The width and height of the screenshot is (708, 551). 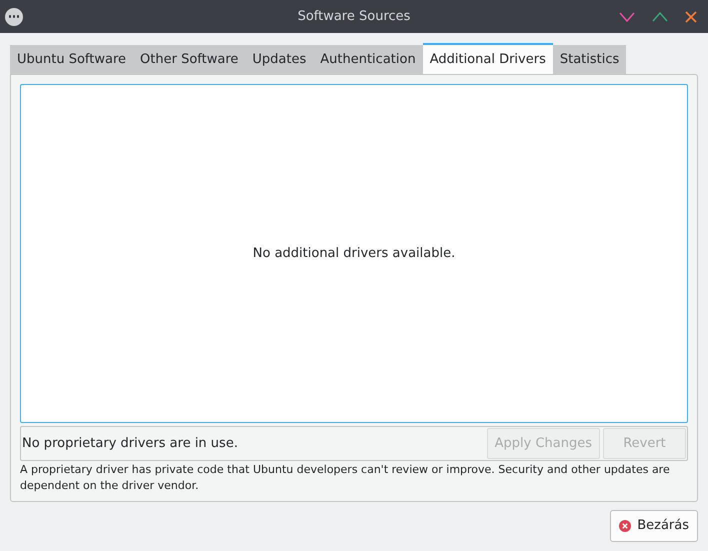 What do you see at coordinates (654, 526) in the screenshot?
I see `close-button: Bezárás` at bounding box center [654, 526].